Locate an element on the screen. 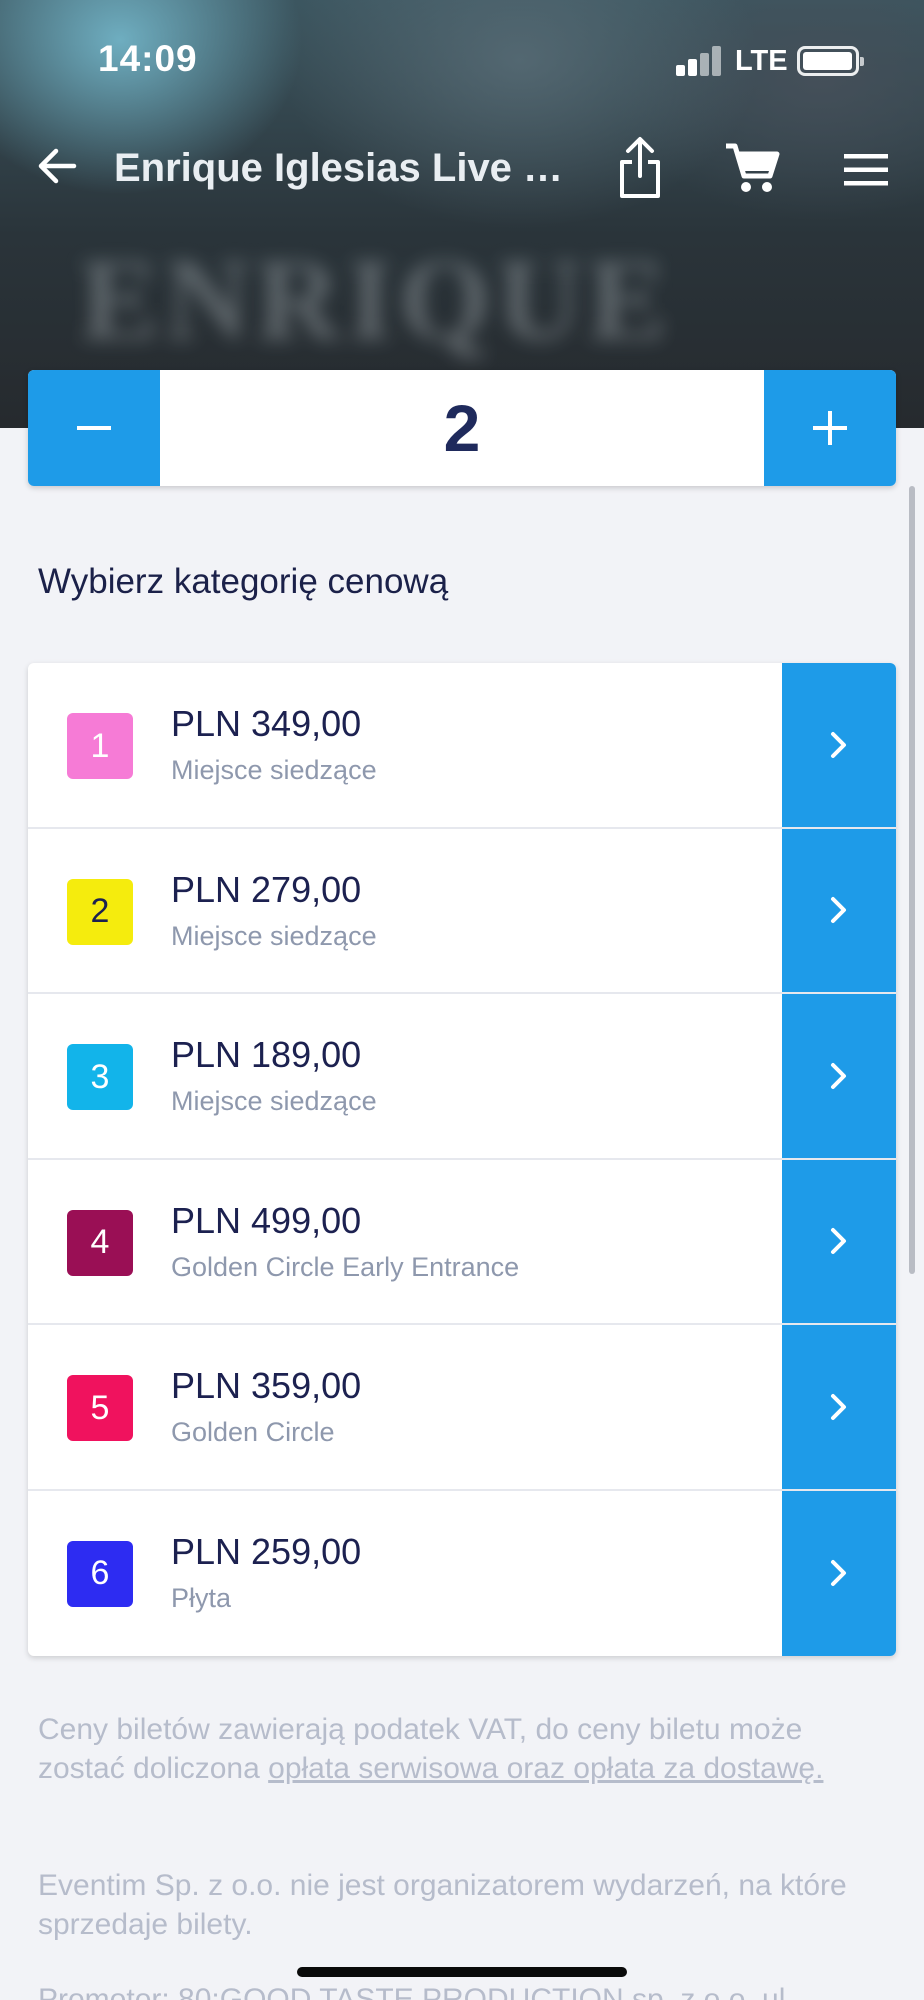 The height and width of the screenshot is (2000, 924). increase-quantity-button is located at coordinates (830, 428).